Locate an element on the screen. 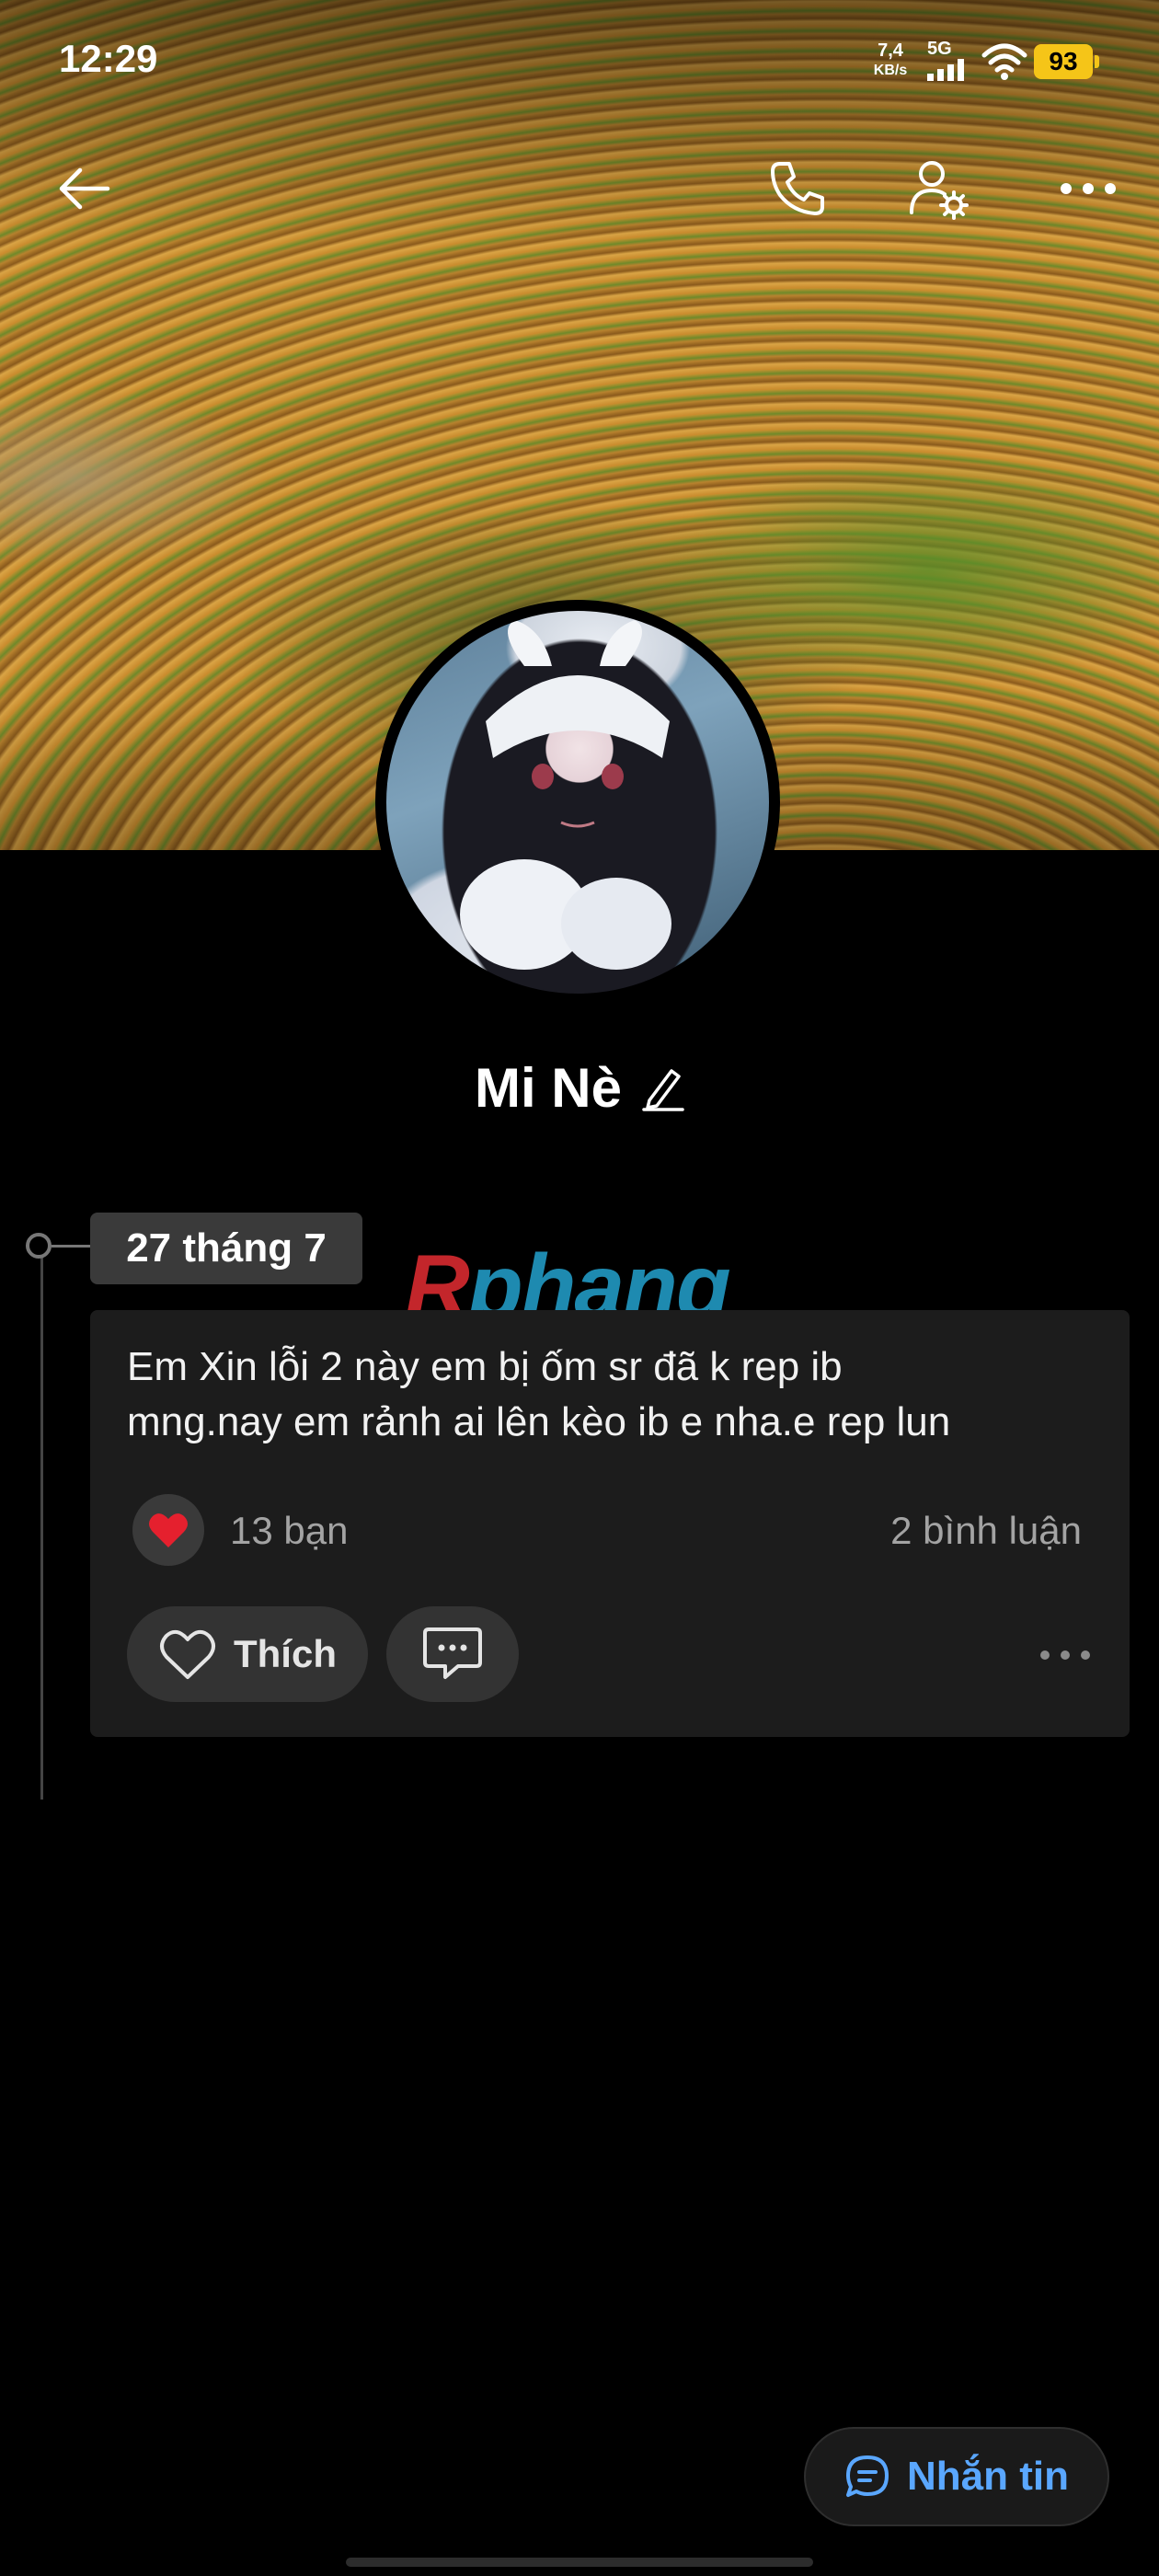 This screenshot has height=2576, width=1159. more-options-button is located at coordinates (1088, 188).